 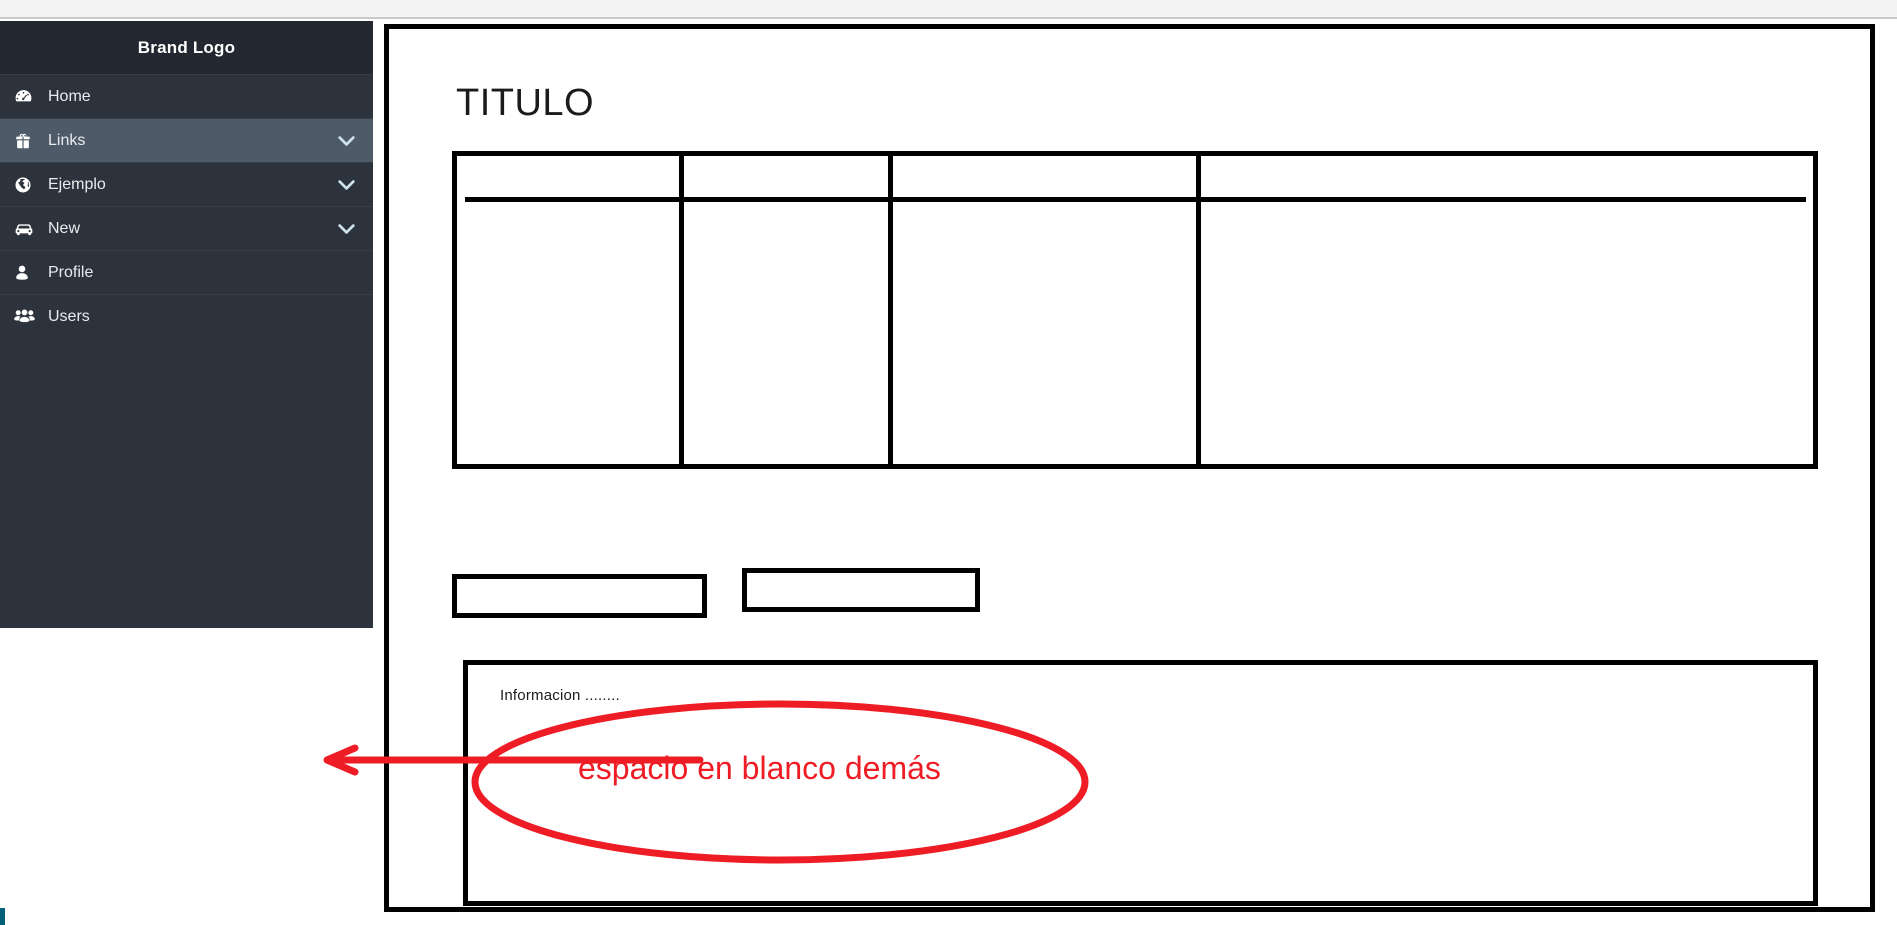 I want to click on sidebar-item-label: Home, so click(x=69, y=96).